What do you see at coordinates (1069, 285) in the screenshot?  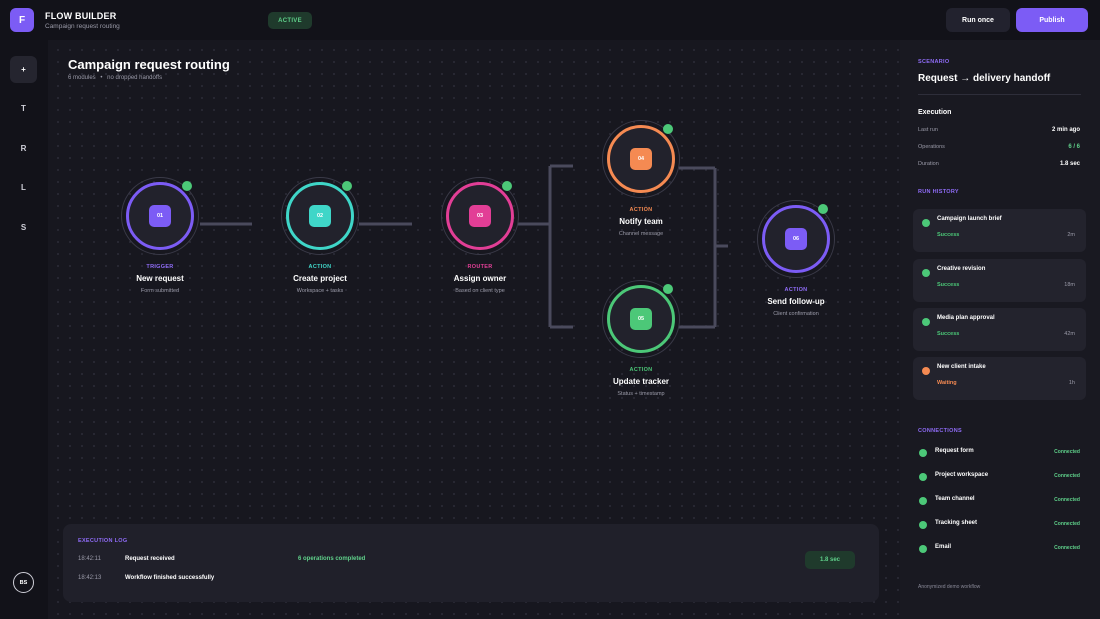 I see `run-time: 18m` at bounding box center [1069, 285].